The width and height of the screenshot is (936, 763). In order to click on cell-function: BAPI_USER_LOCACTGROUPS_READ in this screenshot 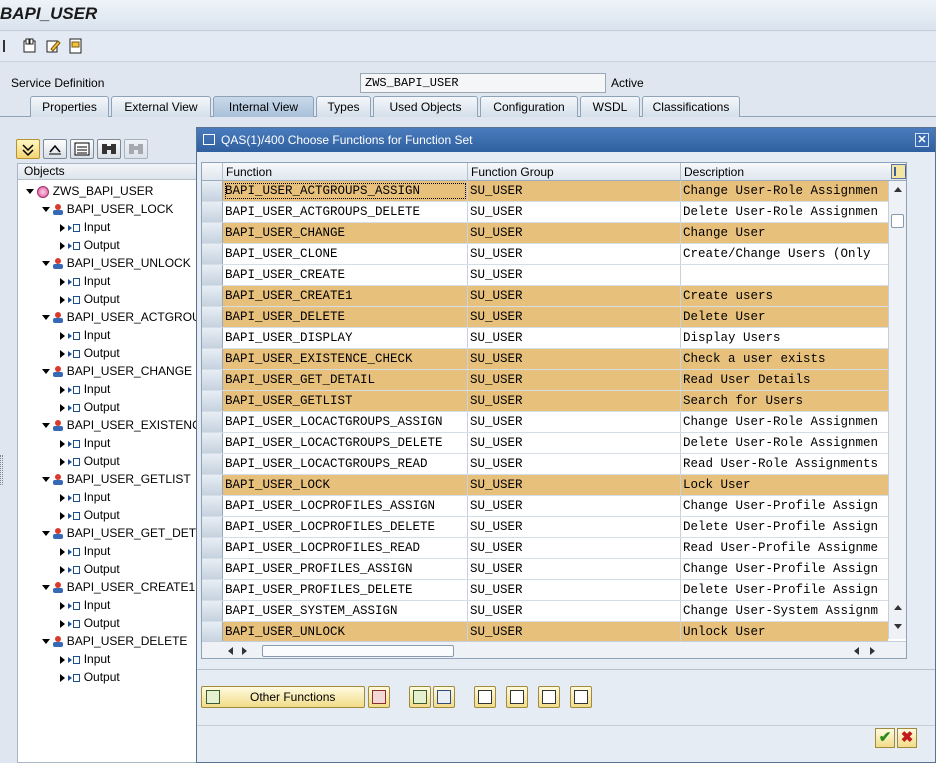, I will do `click(345, 464)`.